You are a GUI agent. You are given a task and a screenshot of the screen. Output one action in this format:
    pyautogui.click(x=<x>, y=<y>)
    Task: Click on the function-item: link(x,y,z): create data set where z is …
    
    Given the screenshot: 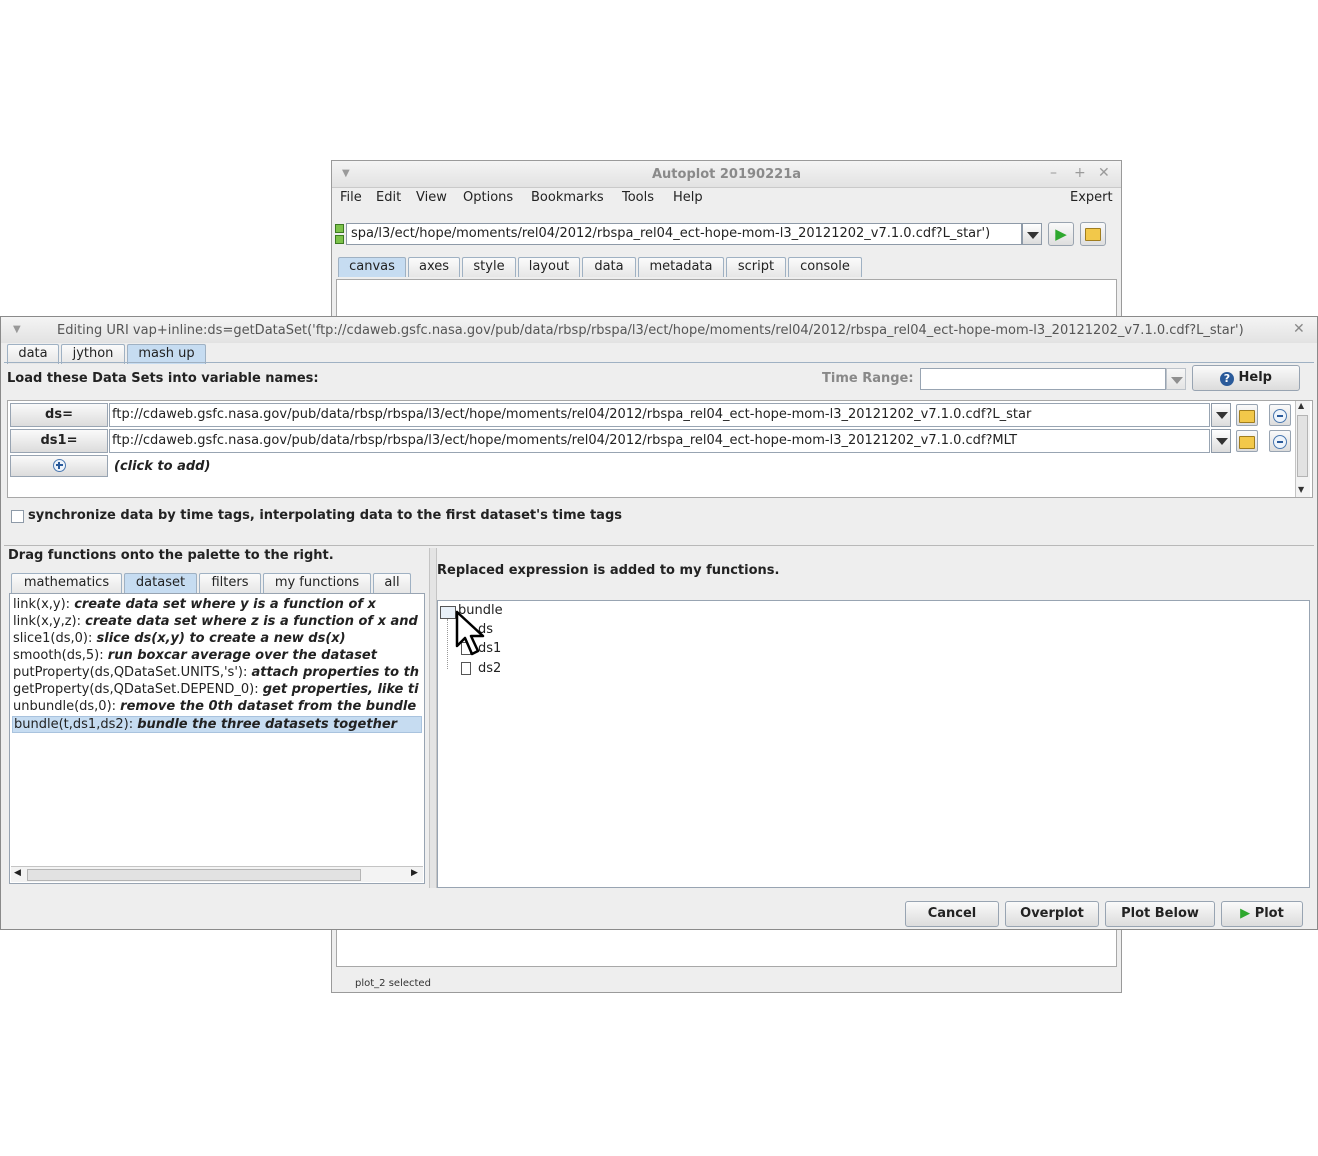 What is the action you would take?
    pyautogui.click(x=217, y=622)
    